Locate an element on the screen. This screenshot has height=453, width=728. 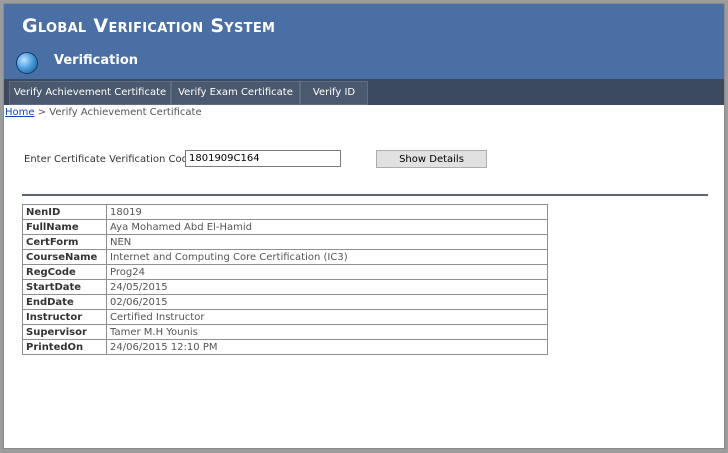
site-title: Global Verification System is located at coordinates (149, 26).